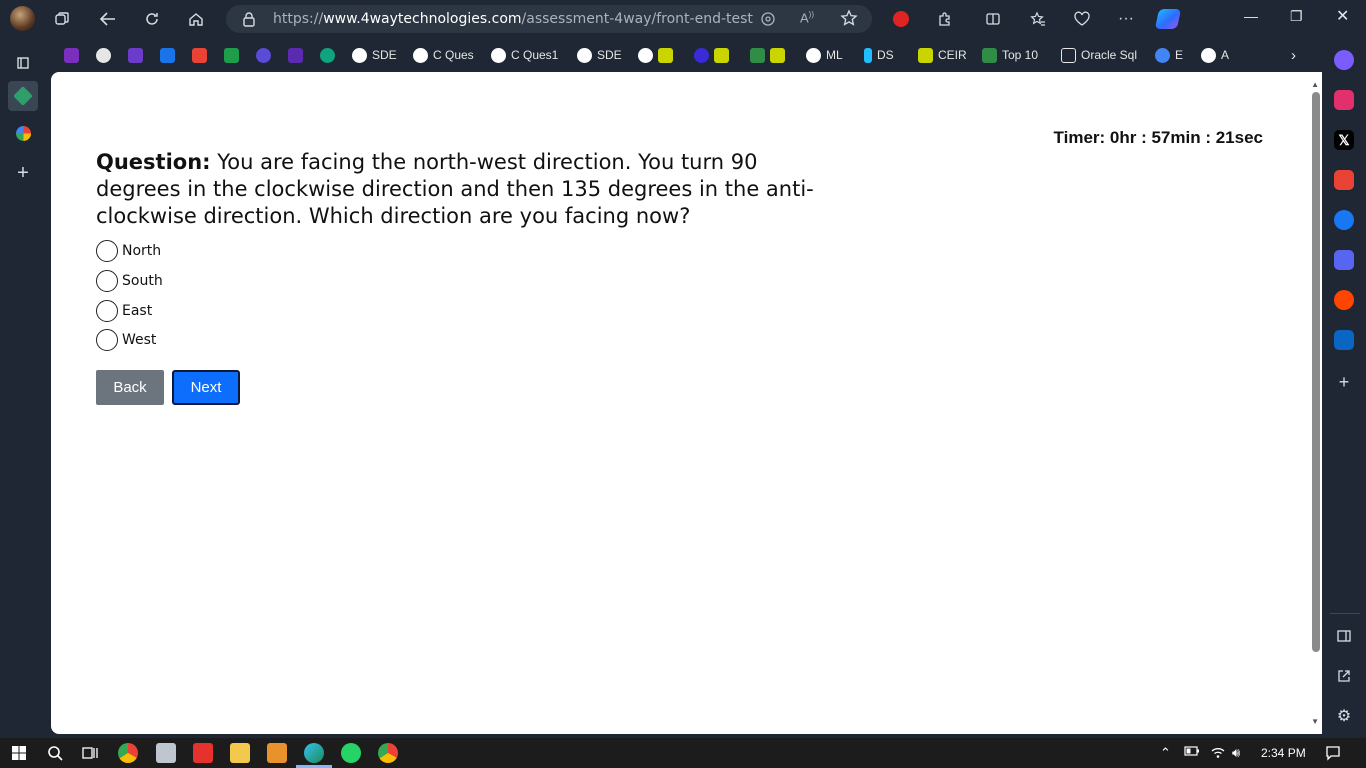 The image size is (1366, 768). Describe the element at coordinates (1192, 752) in the screenshot. I see `battery-icon` at that location.